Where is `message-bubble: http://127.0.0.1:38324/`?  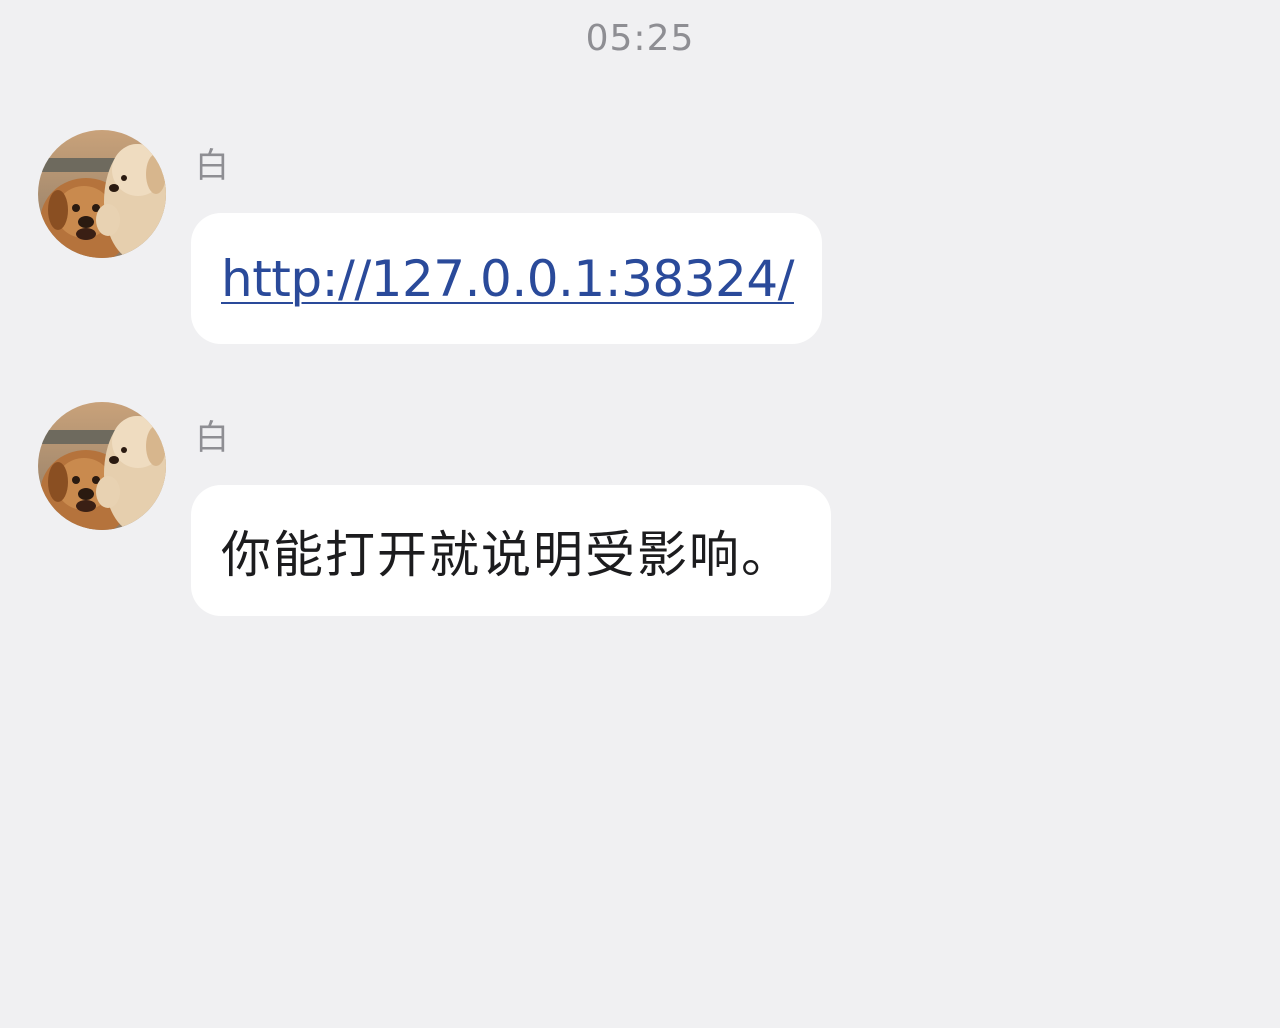 message-bubble: http://127.0.0.1:38324/ is located at coordinates (506, 278).